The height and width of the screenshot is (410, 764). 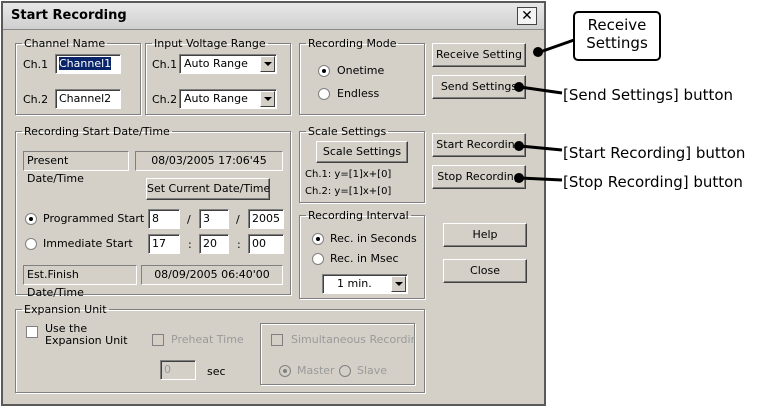 What do you see at coordinates (654, 153) in the screenshot?
I see `start-recording-annotation: [Start Recording] button` at bounding box center [654, 153].